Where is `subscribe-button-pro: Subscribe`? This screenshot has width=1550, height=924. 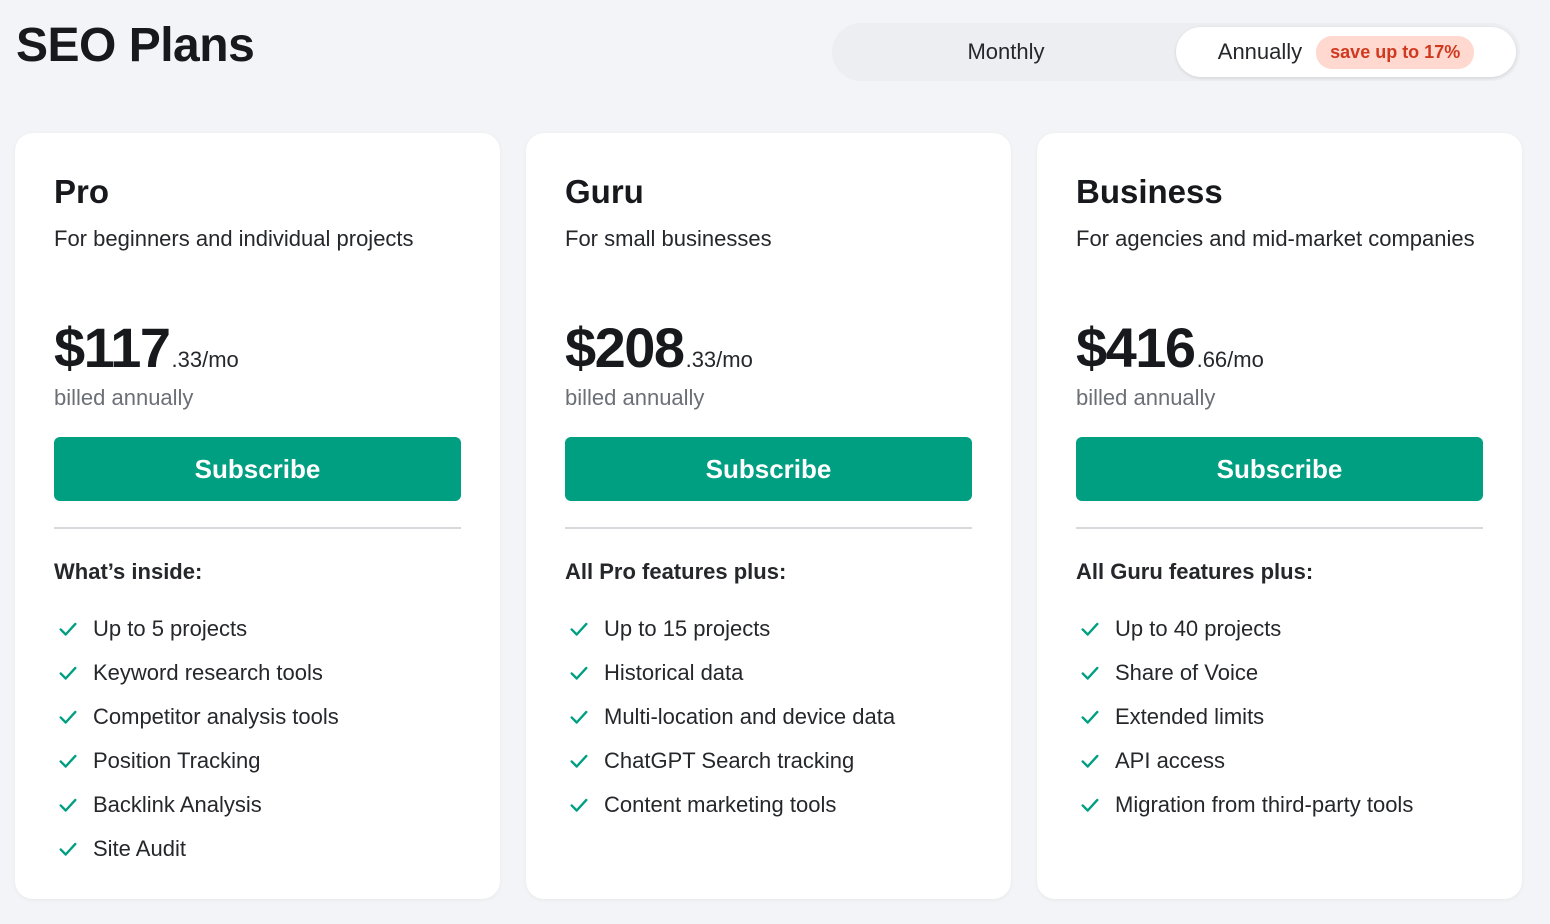 subscribe-button-pro: Subscribe is located at coordinates (257, 469).